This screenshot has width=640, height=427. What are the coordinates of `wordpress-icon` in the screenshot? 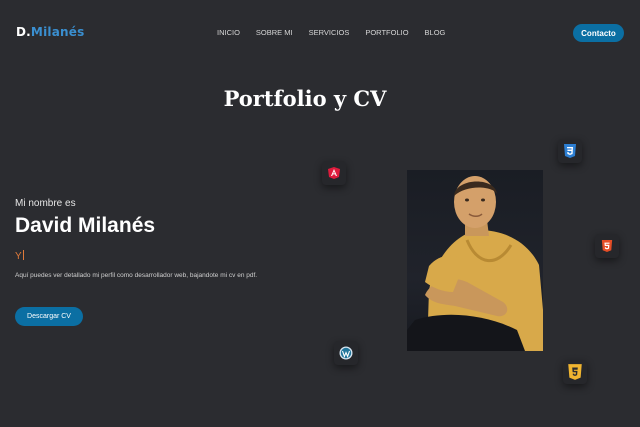 It's located at (346, 353).